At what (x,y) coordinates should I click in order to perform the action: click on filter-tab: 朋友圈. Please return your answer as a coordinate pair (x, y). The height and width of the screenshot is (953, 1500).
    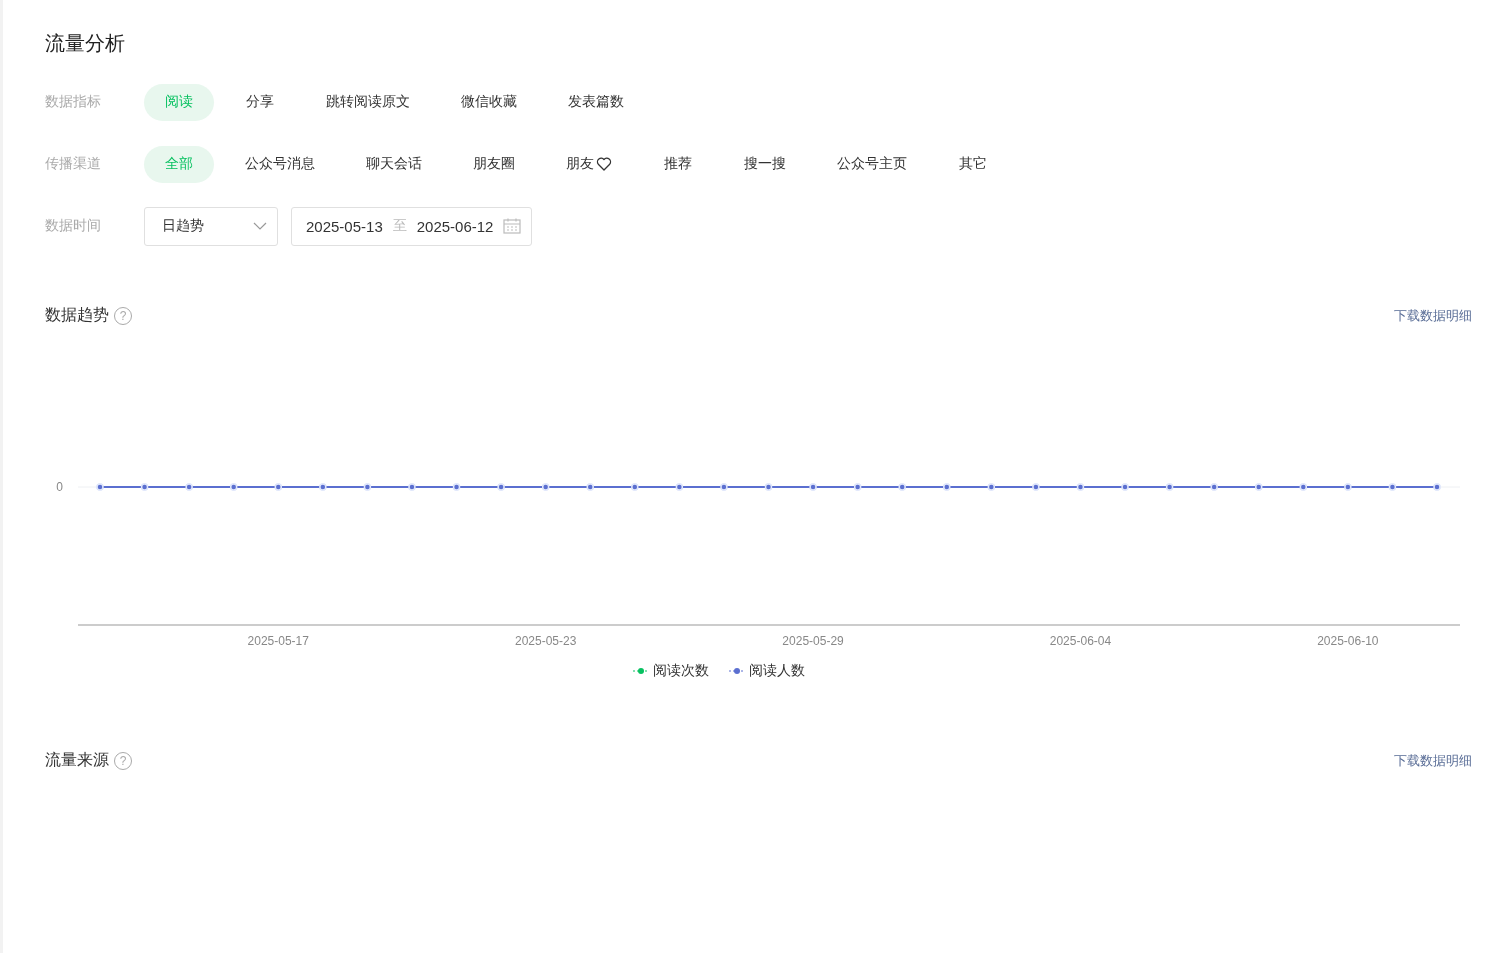
    Looking at the image, I should click on (494, 164).